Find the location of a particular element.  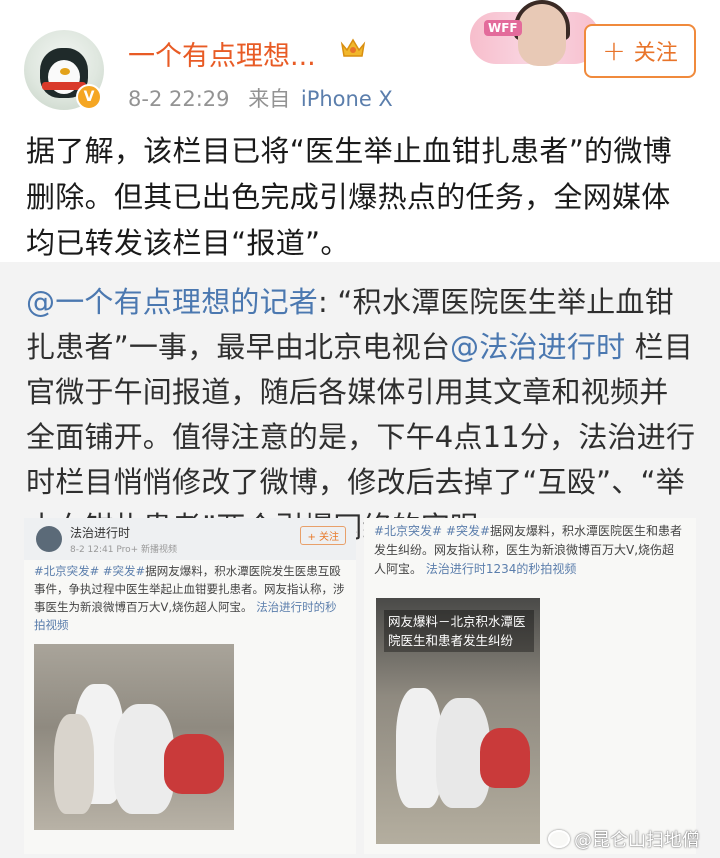

video-caption: 网友爆料－北京积水潭医院医生和患者发生纠纷 is located at coordinates (459, 631).